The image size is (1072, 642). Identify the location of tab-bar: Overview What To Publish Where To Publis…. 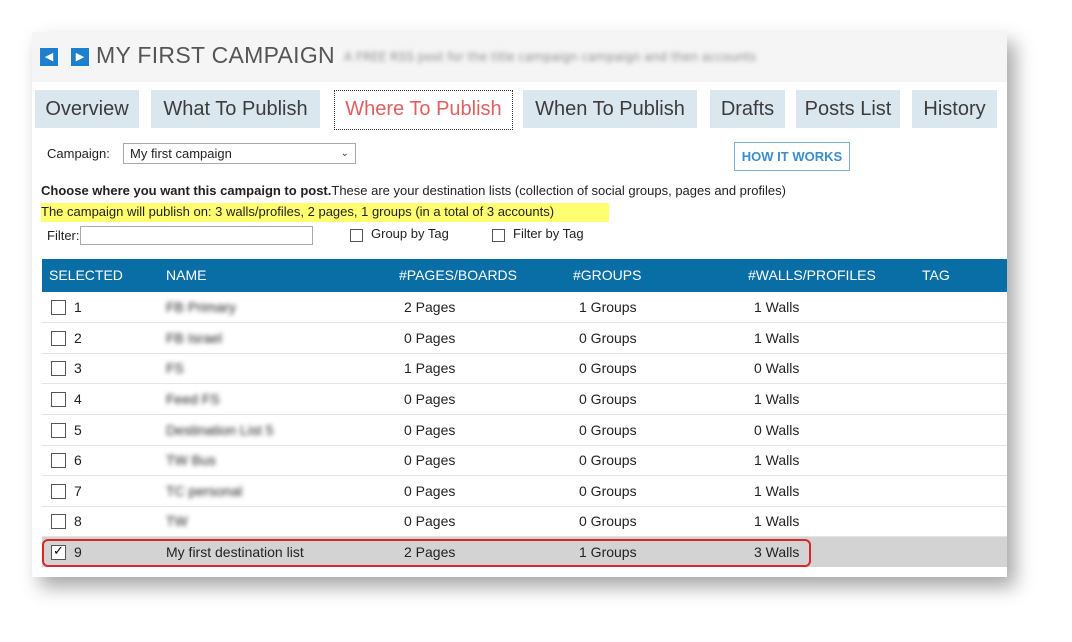
(519, 110).